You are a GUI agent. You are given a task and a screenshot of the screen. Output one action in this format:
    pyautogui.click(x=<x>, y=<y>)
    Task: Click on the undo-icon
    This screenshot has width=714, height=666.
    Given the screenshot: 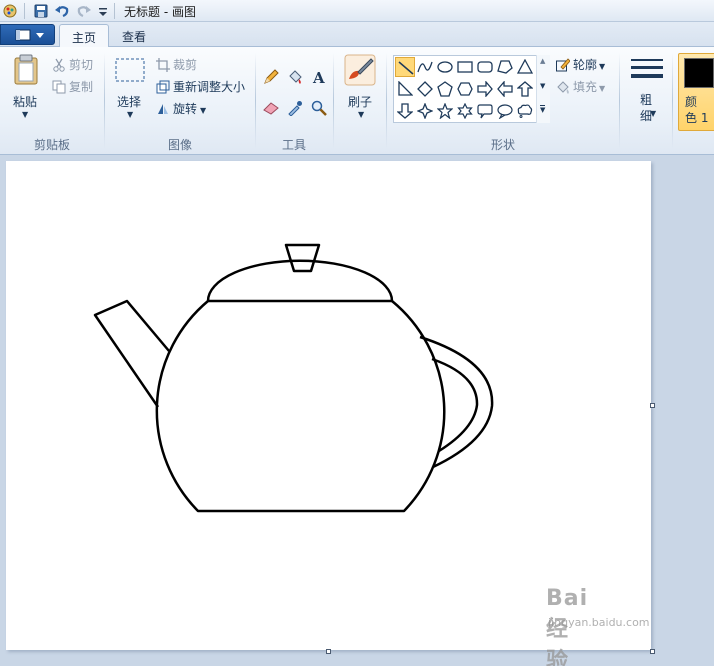 What is the action you would take?
    pyautogui.click(x=62, y=11)
    